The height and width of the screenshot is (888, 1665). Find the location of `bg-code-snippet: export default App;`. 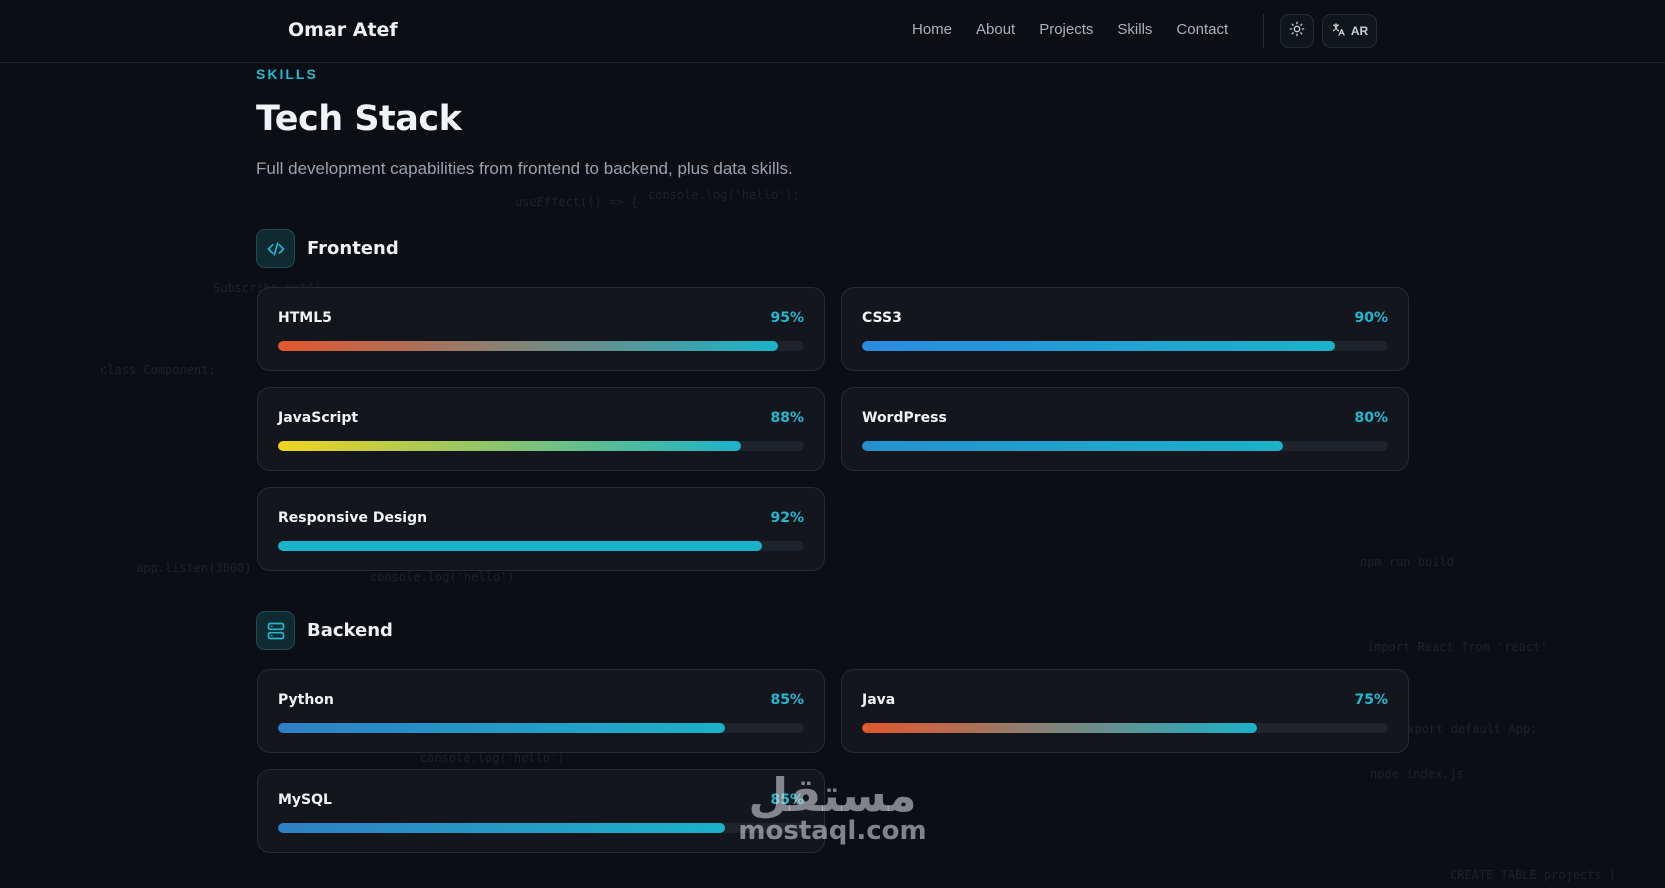

bg-code-snippet: export default App; is located at coordinates (1469, 729).